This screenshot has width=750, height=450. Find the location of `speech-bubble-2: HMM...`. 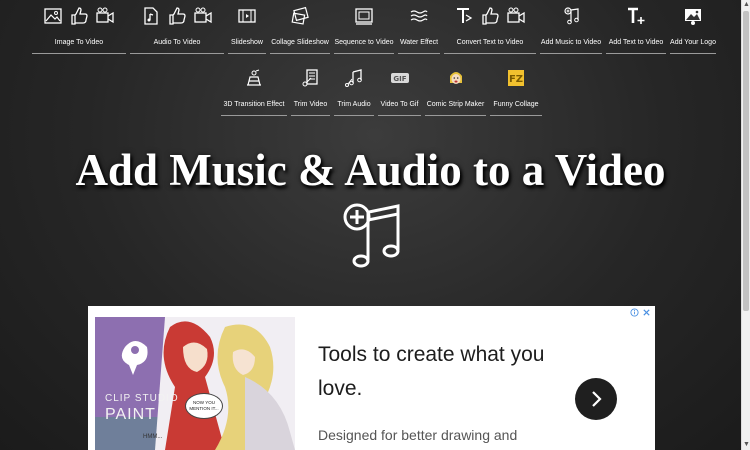

speech-bubble-2: HMM... is located at coordinates (153, 437).